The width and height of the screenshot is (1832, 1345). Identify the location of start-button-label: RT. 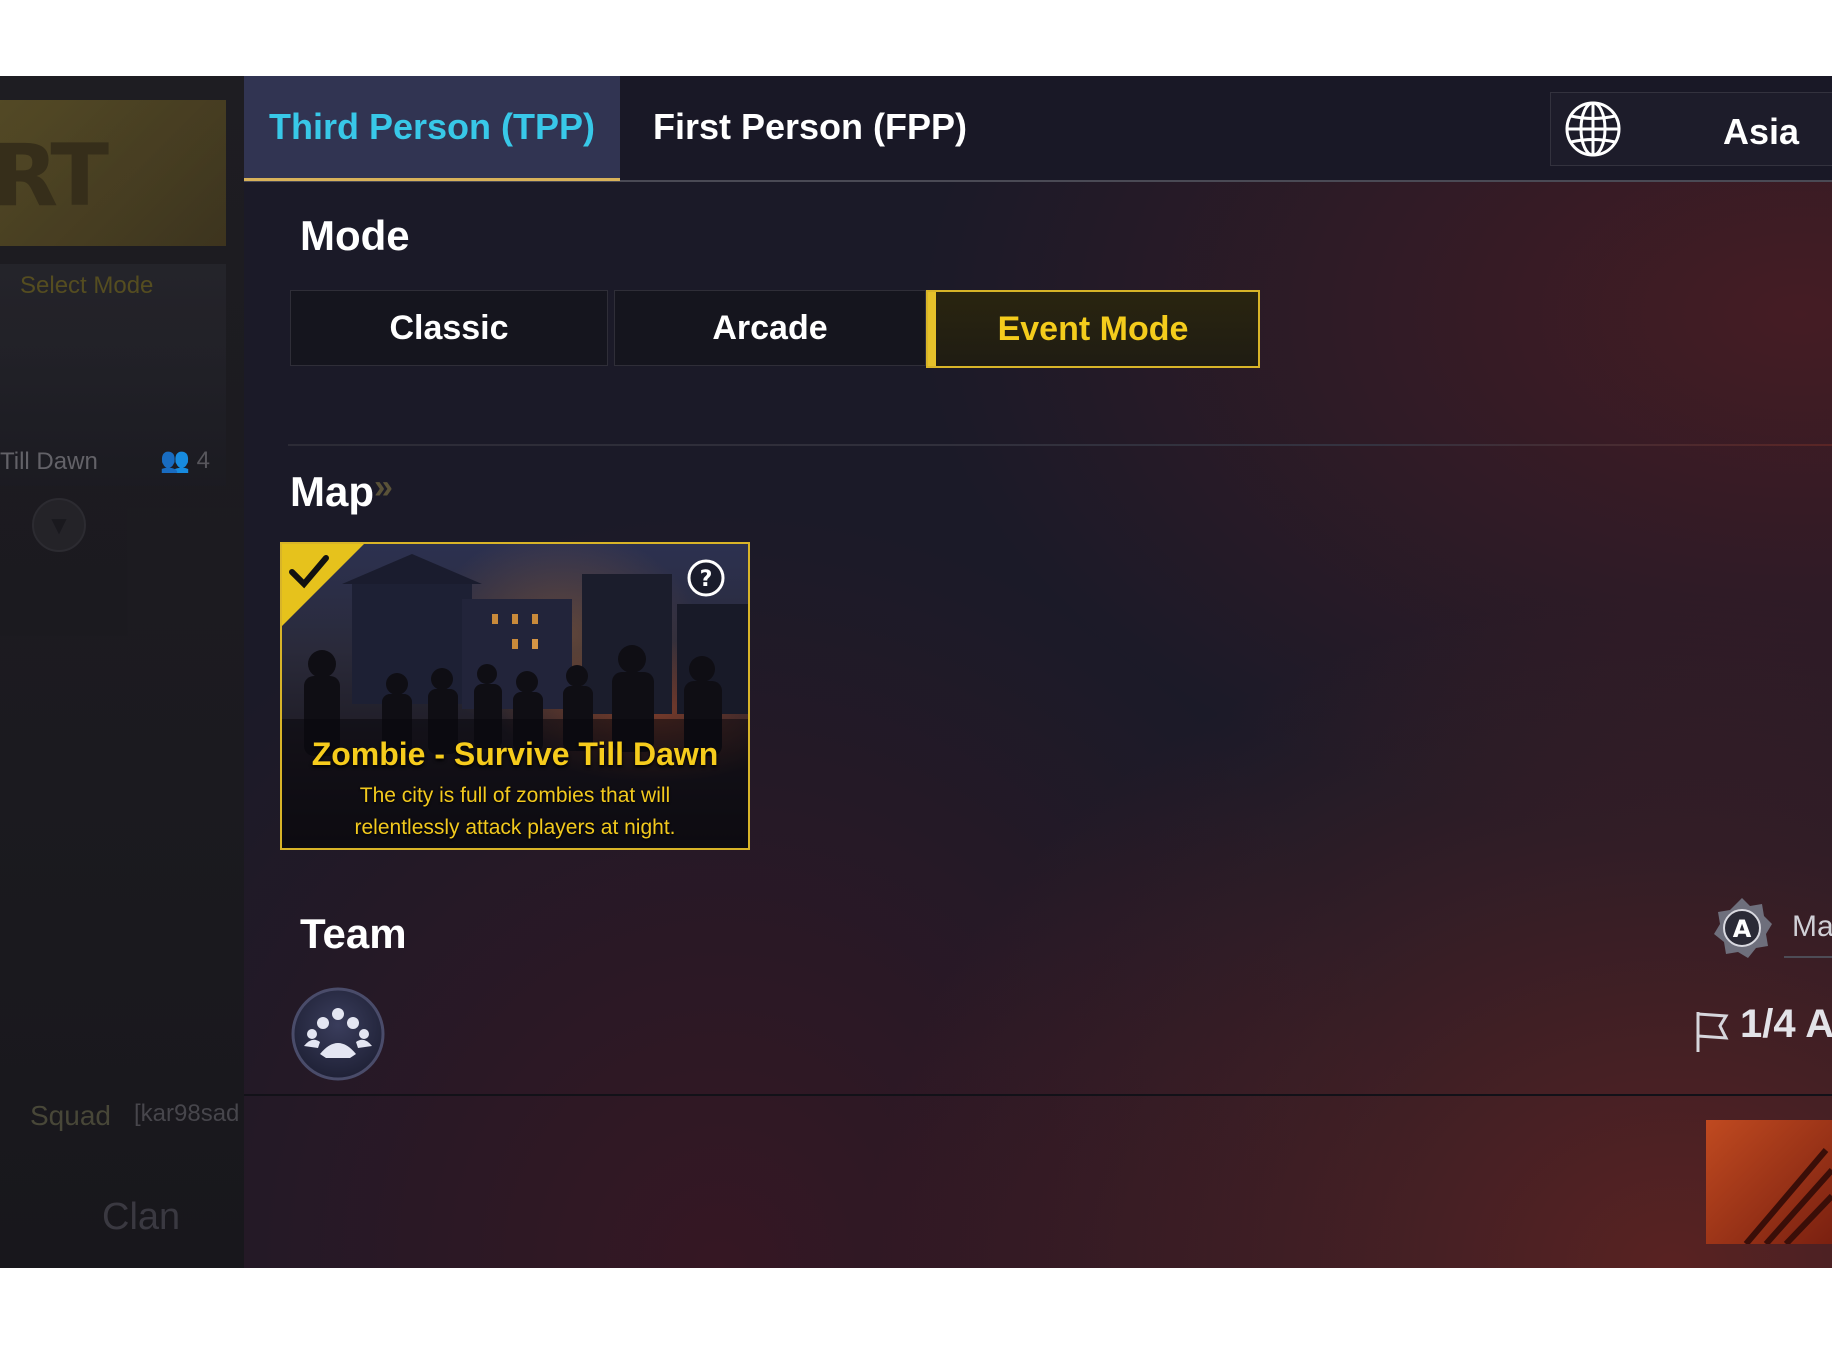
(54, 176).